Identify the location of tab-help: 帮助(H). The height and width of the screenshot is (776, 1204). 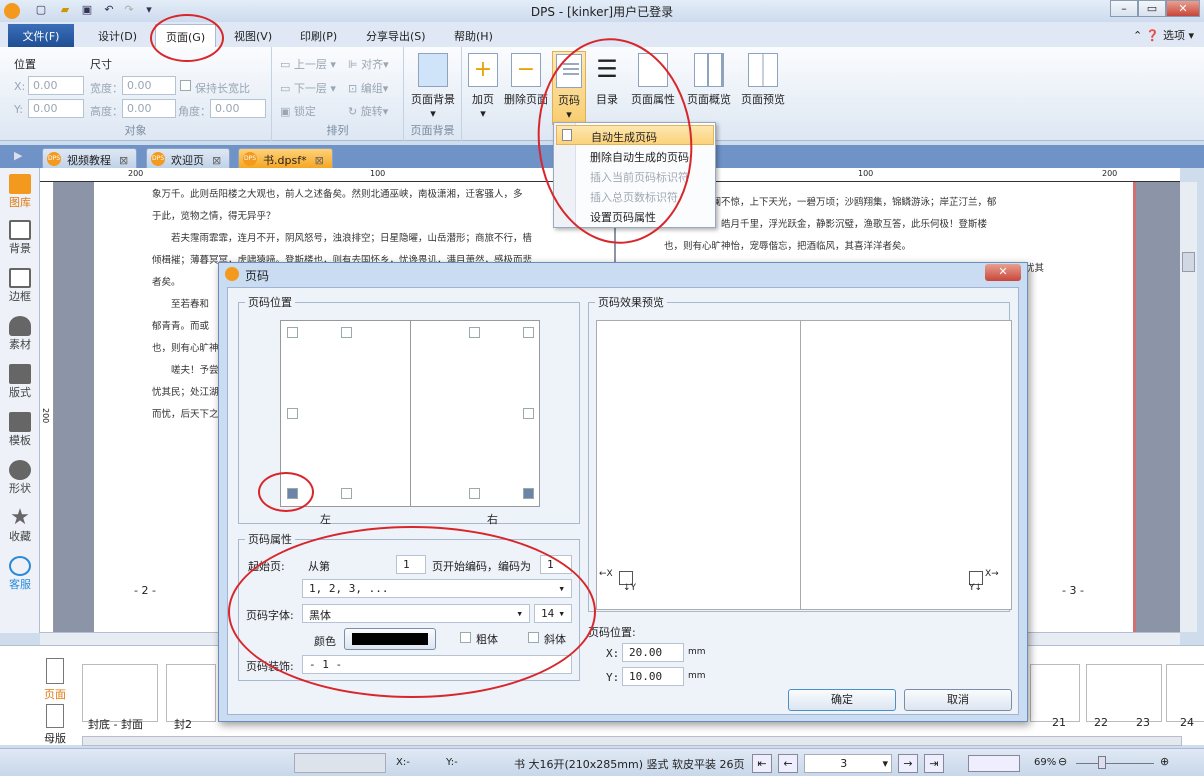
(473, 35).